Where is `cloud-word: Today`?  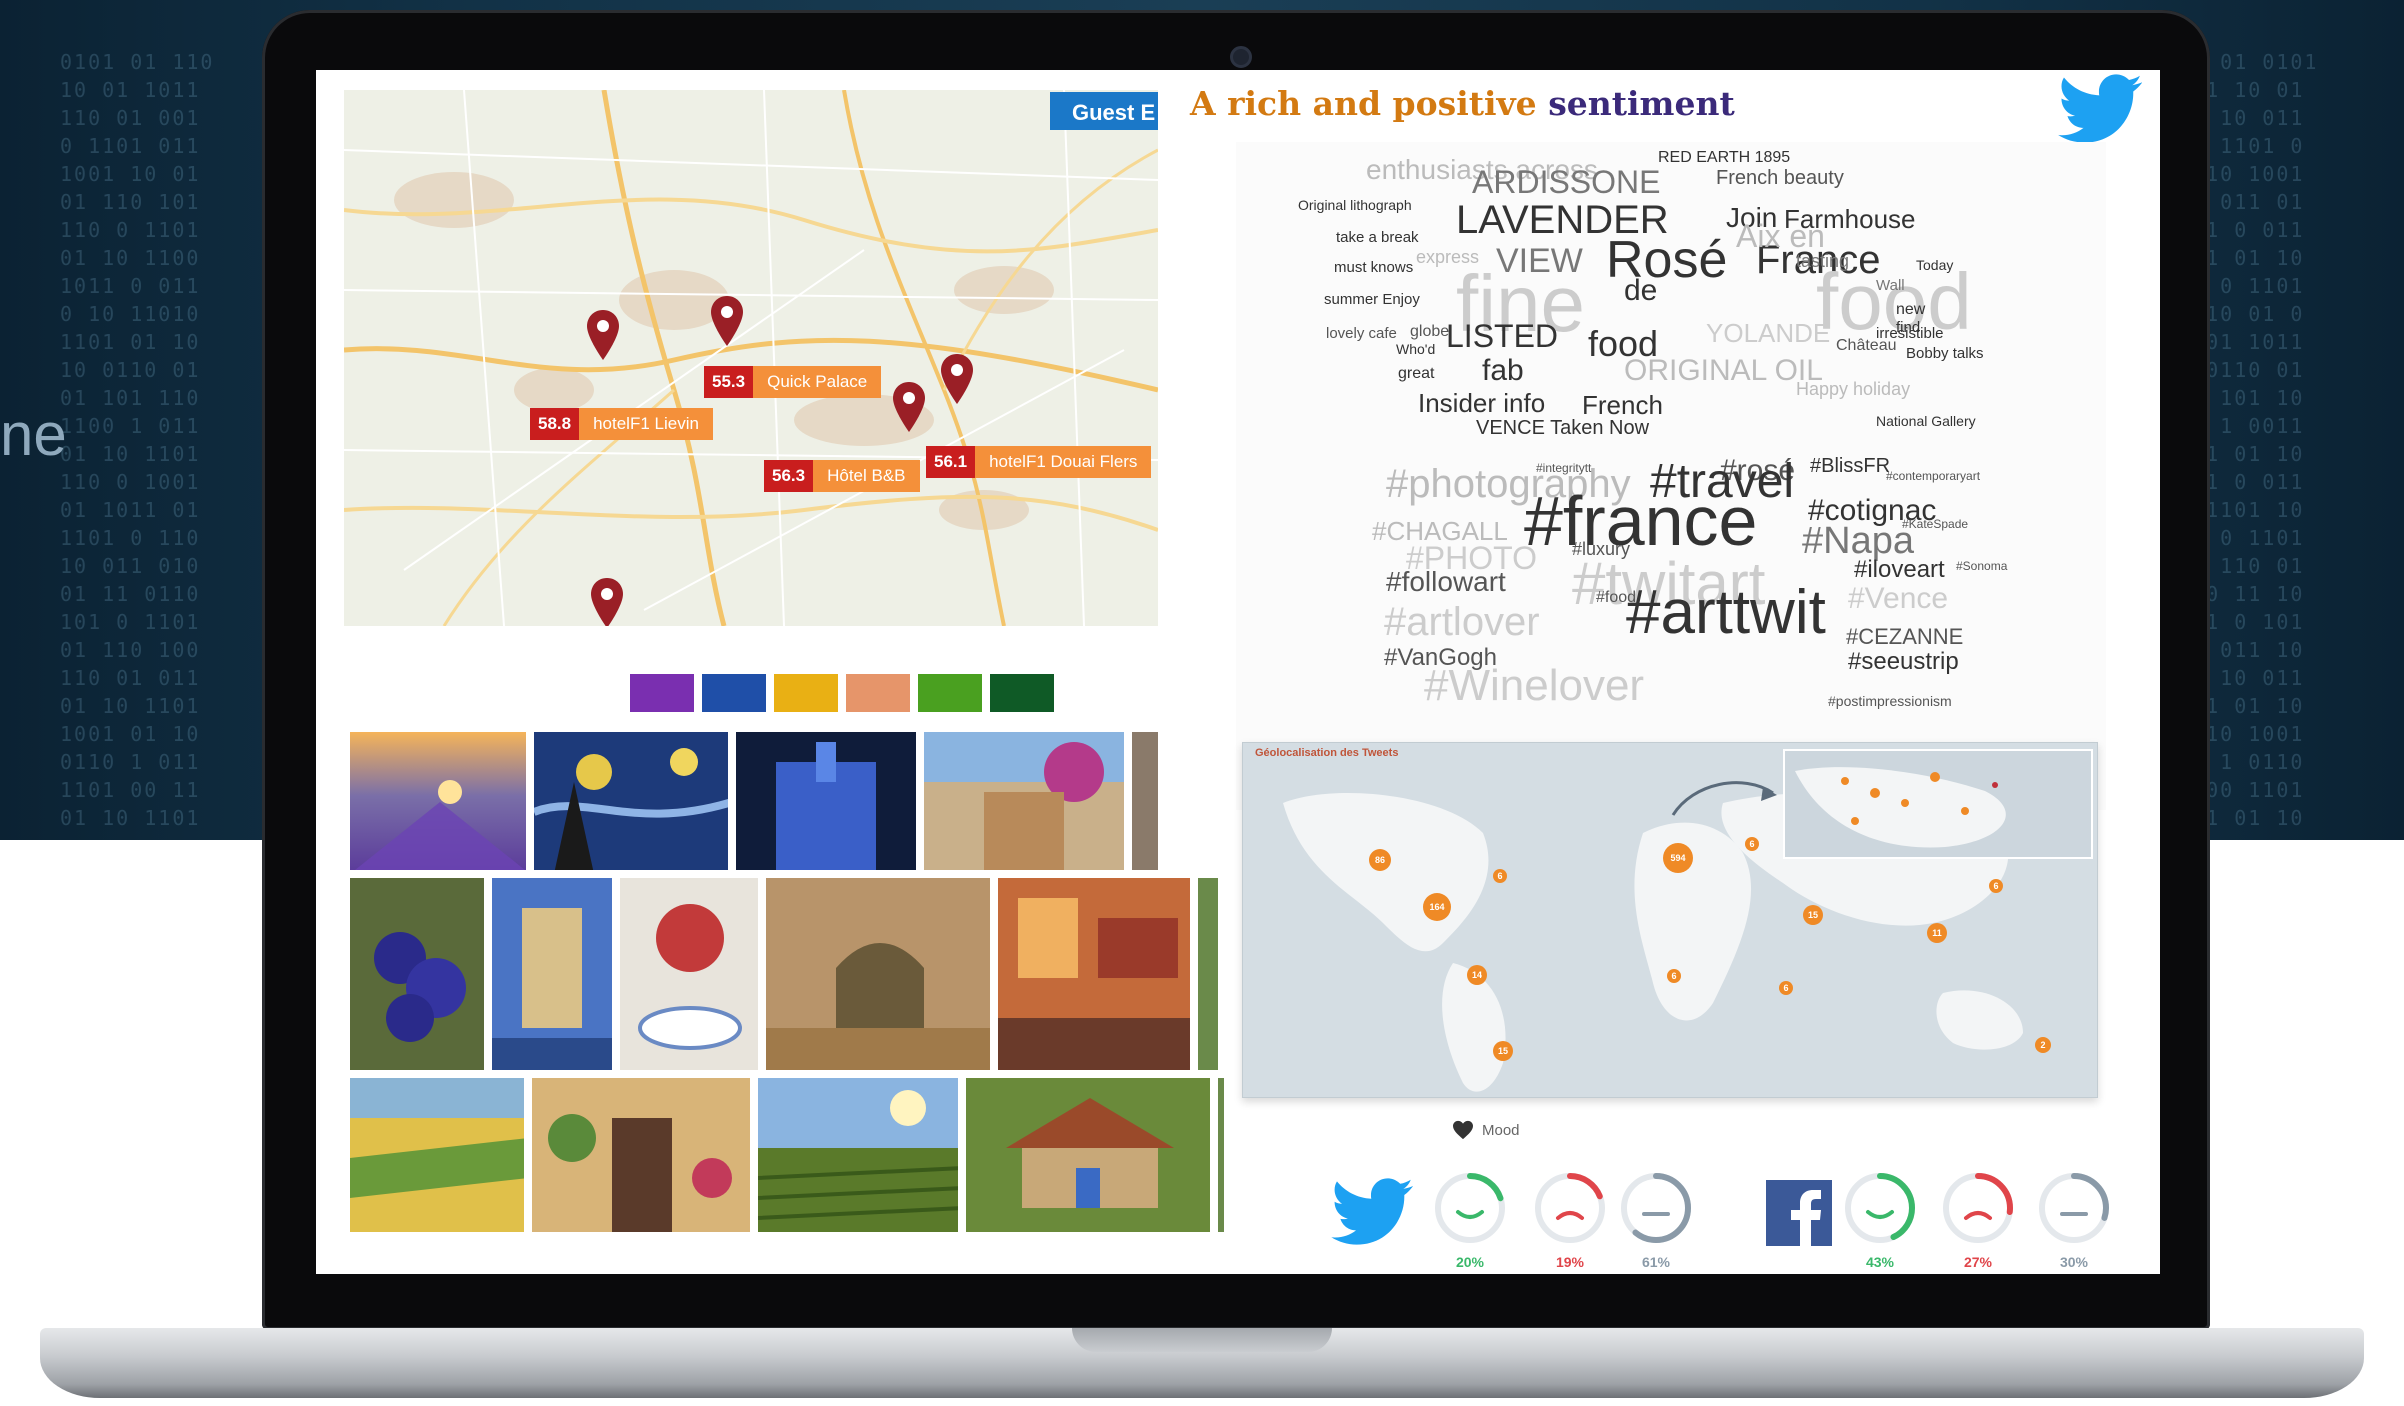 cloud-word: Today is located at coordinates (1935, 265).